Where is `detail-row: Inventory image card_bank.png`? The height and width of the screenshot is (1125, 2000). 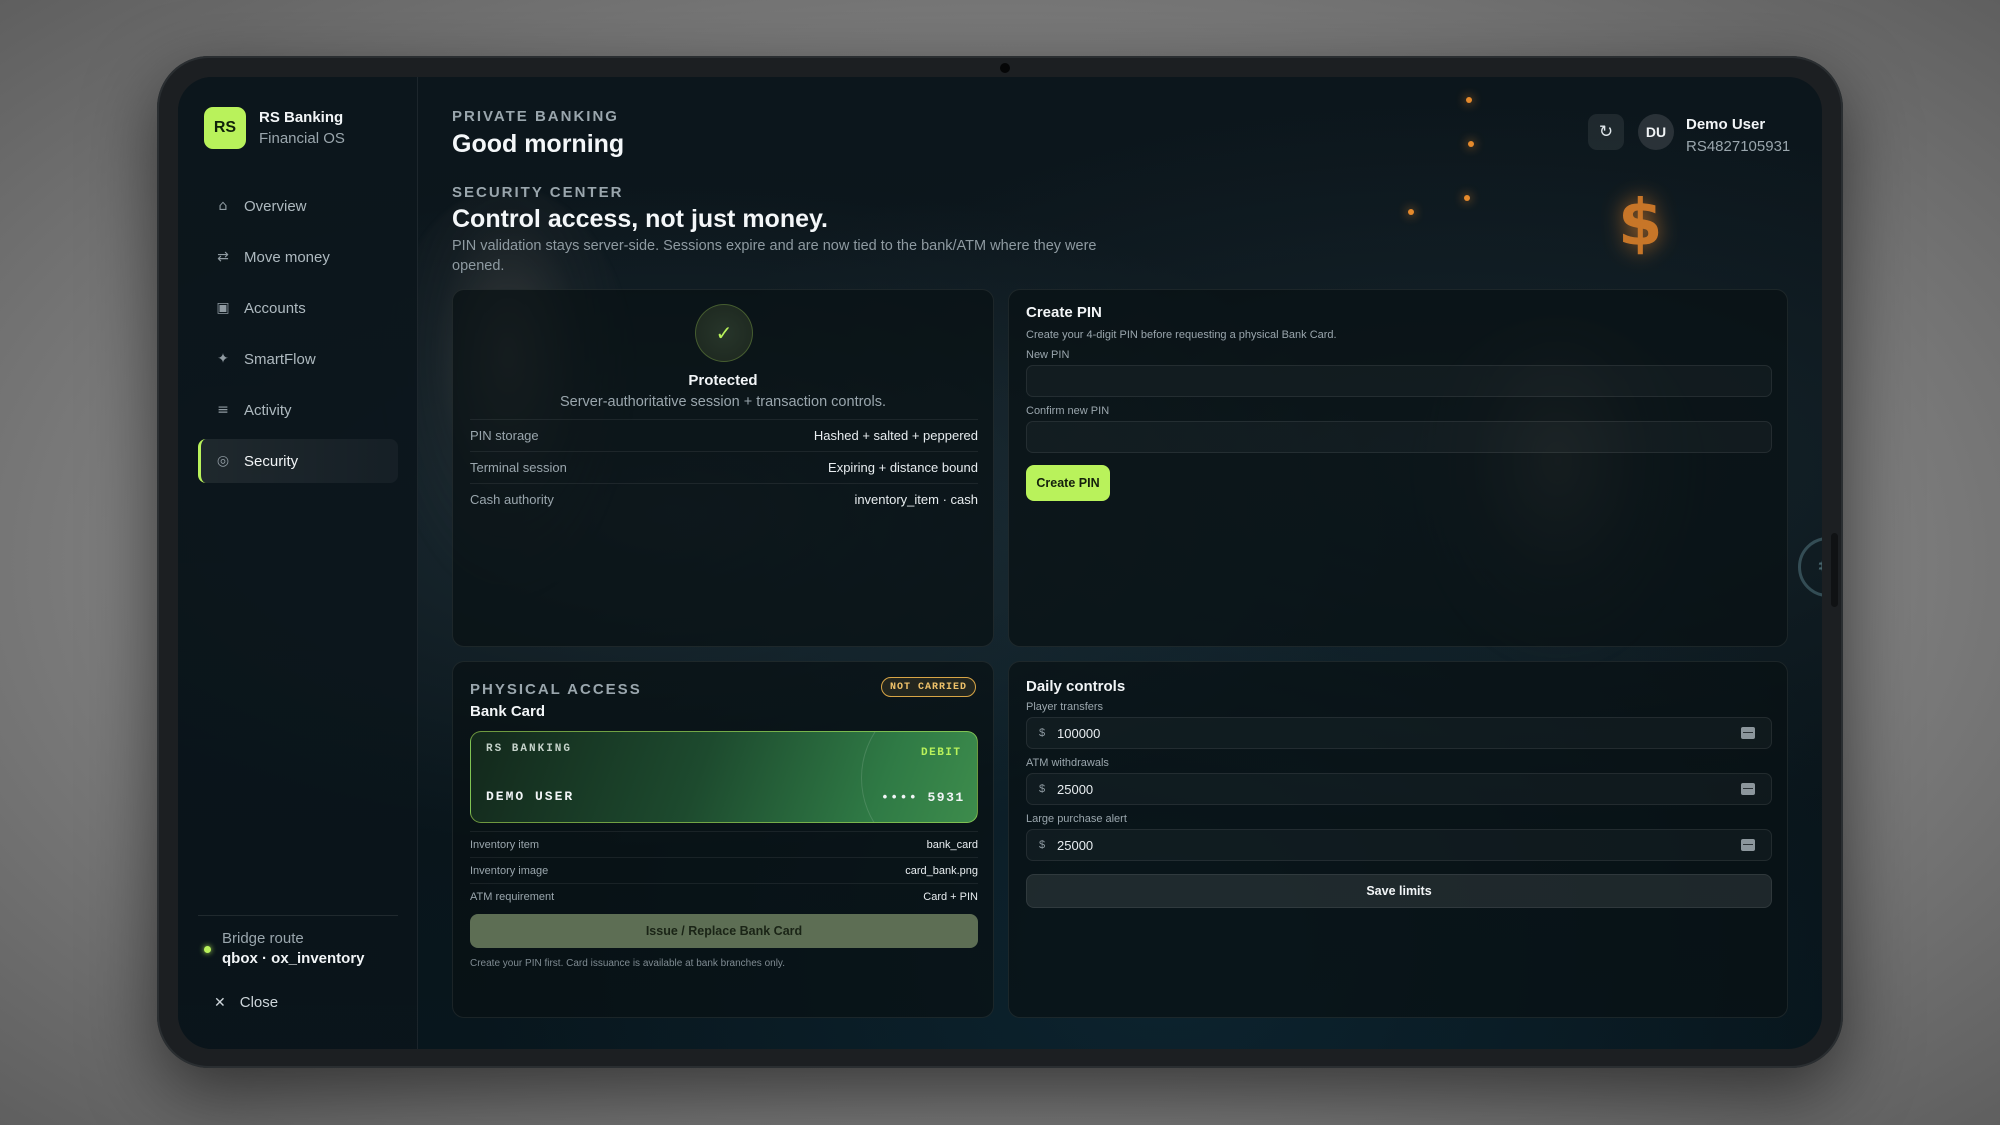
detail-row: Inventory image card_bank.png is located at coordinates (724, 870).